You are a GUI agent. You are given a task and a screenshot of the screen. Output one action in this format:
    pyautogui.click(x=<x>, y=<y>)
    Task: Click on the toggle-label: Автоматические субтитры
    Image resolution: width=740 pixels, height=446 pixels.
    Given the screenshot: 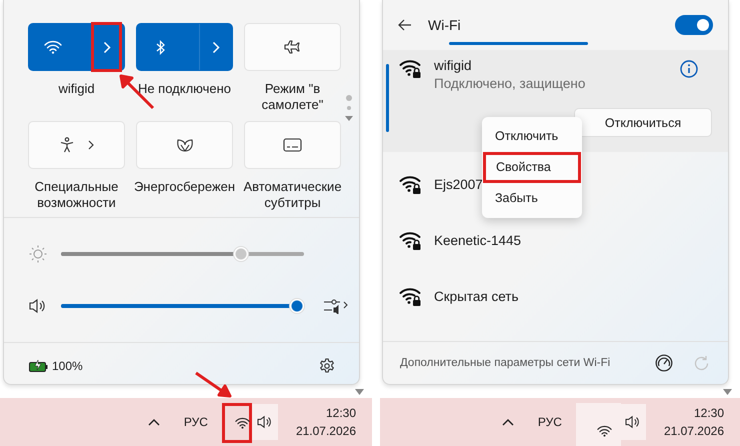 What is the action you would take?
    pyautogui.click(x=292, y=195)
    